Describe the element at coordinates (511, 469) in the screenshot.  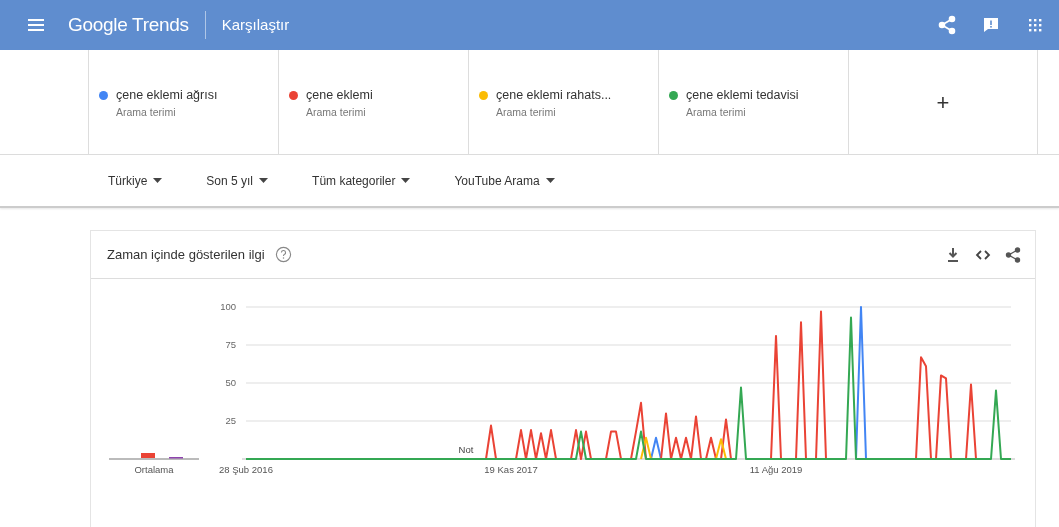
I see `x-axis-label: 19 Kas 2017` at that location.